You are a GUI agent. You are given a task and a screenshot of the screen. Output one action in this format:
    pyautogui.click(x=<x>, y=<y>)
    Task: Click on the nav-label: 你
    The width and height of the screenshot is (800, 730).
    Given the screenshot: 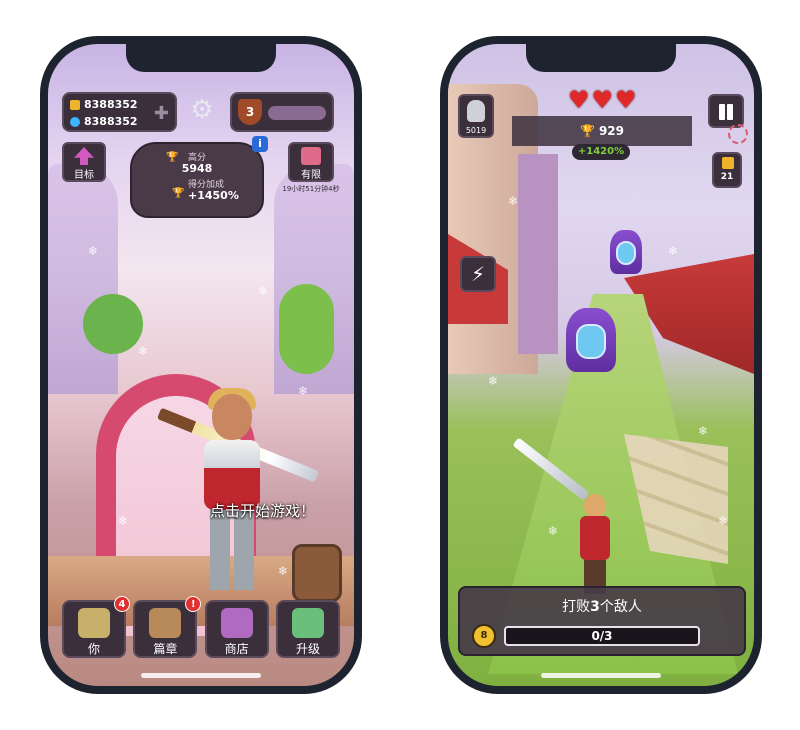 What is the action you would take?
    pyautogui.click(x=93, y=649)
    